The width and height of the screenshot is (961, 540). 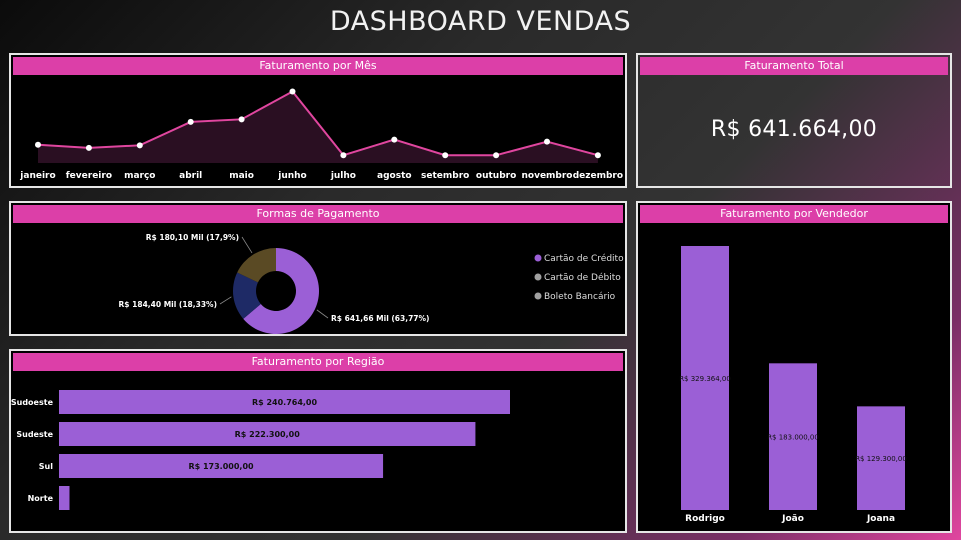 I want to click on monthly-tick-julho: julho, so click(x=343, y=176).